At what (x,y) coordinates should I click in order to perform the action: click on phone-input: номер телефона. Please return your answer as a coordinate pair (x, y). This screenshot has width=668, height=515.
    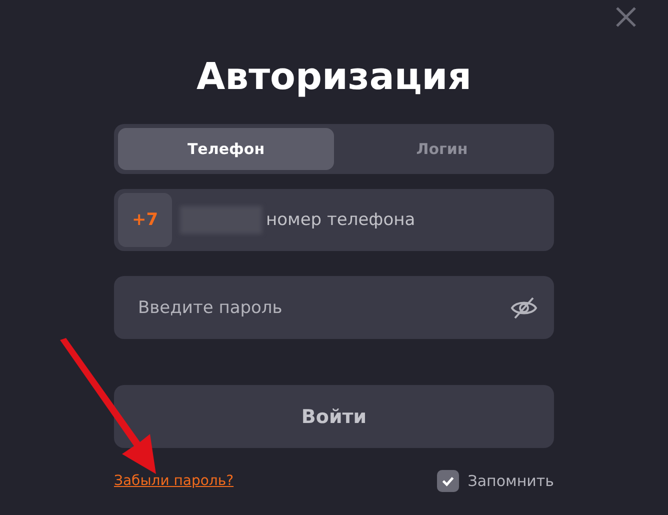
    Looking at the image, I should click on (407, 220).